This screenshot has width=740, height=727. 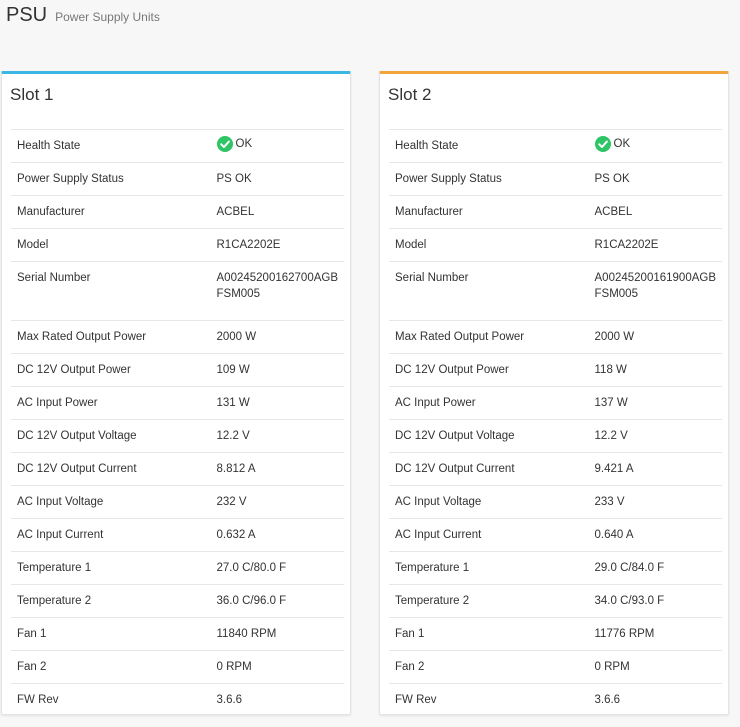 What do you see at coordinates (177, 469) in the screenshot?
I see `table-row: DC 12V Output Current 8.812 A` at bounding box center [177, 469].